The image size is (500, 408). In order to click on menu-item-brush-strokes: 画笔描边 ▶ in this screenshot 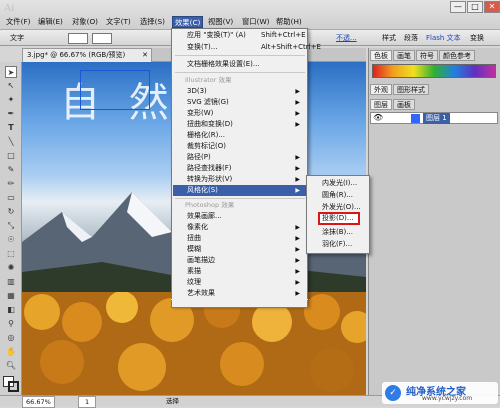, I will do `click(239, 260)`.